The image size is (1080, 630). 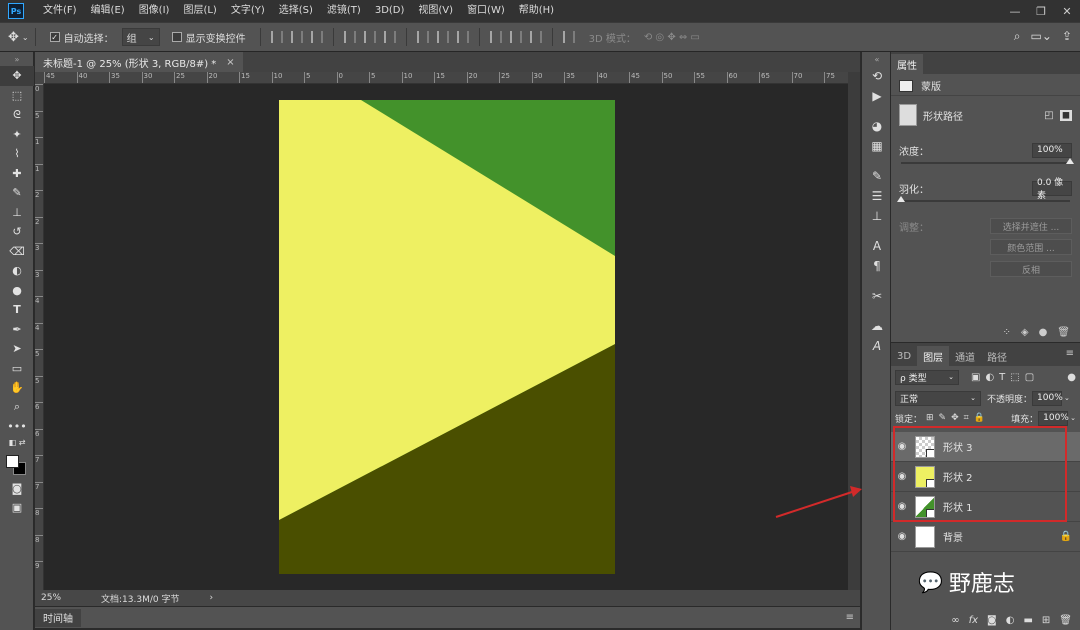 What do you see at coordinates (981, 584) in the screenshot?
I see `watermark-text: 野鹿志` at bounding box center [981, 584].